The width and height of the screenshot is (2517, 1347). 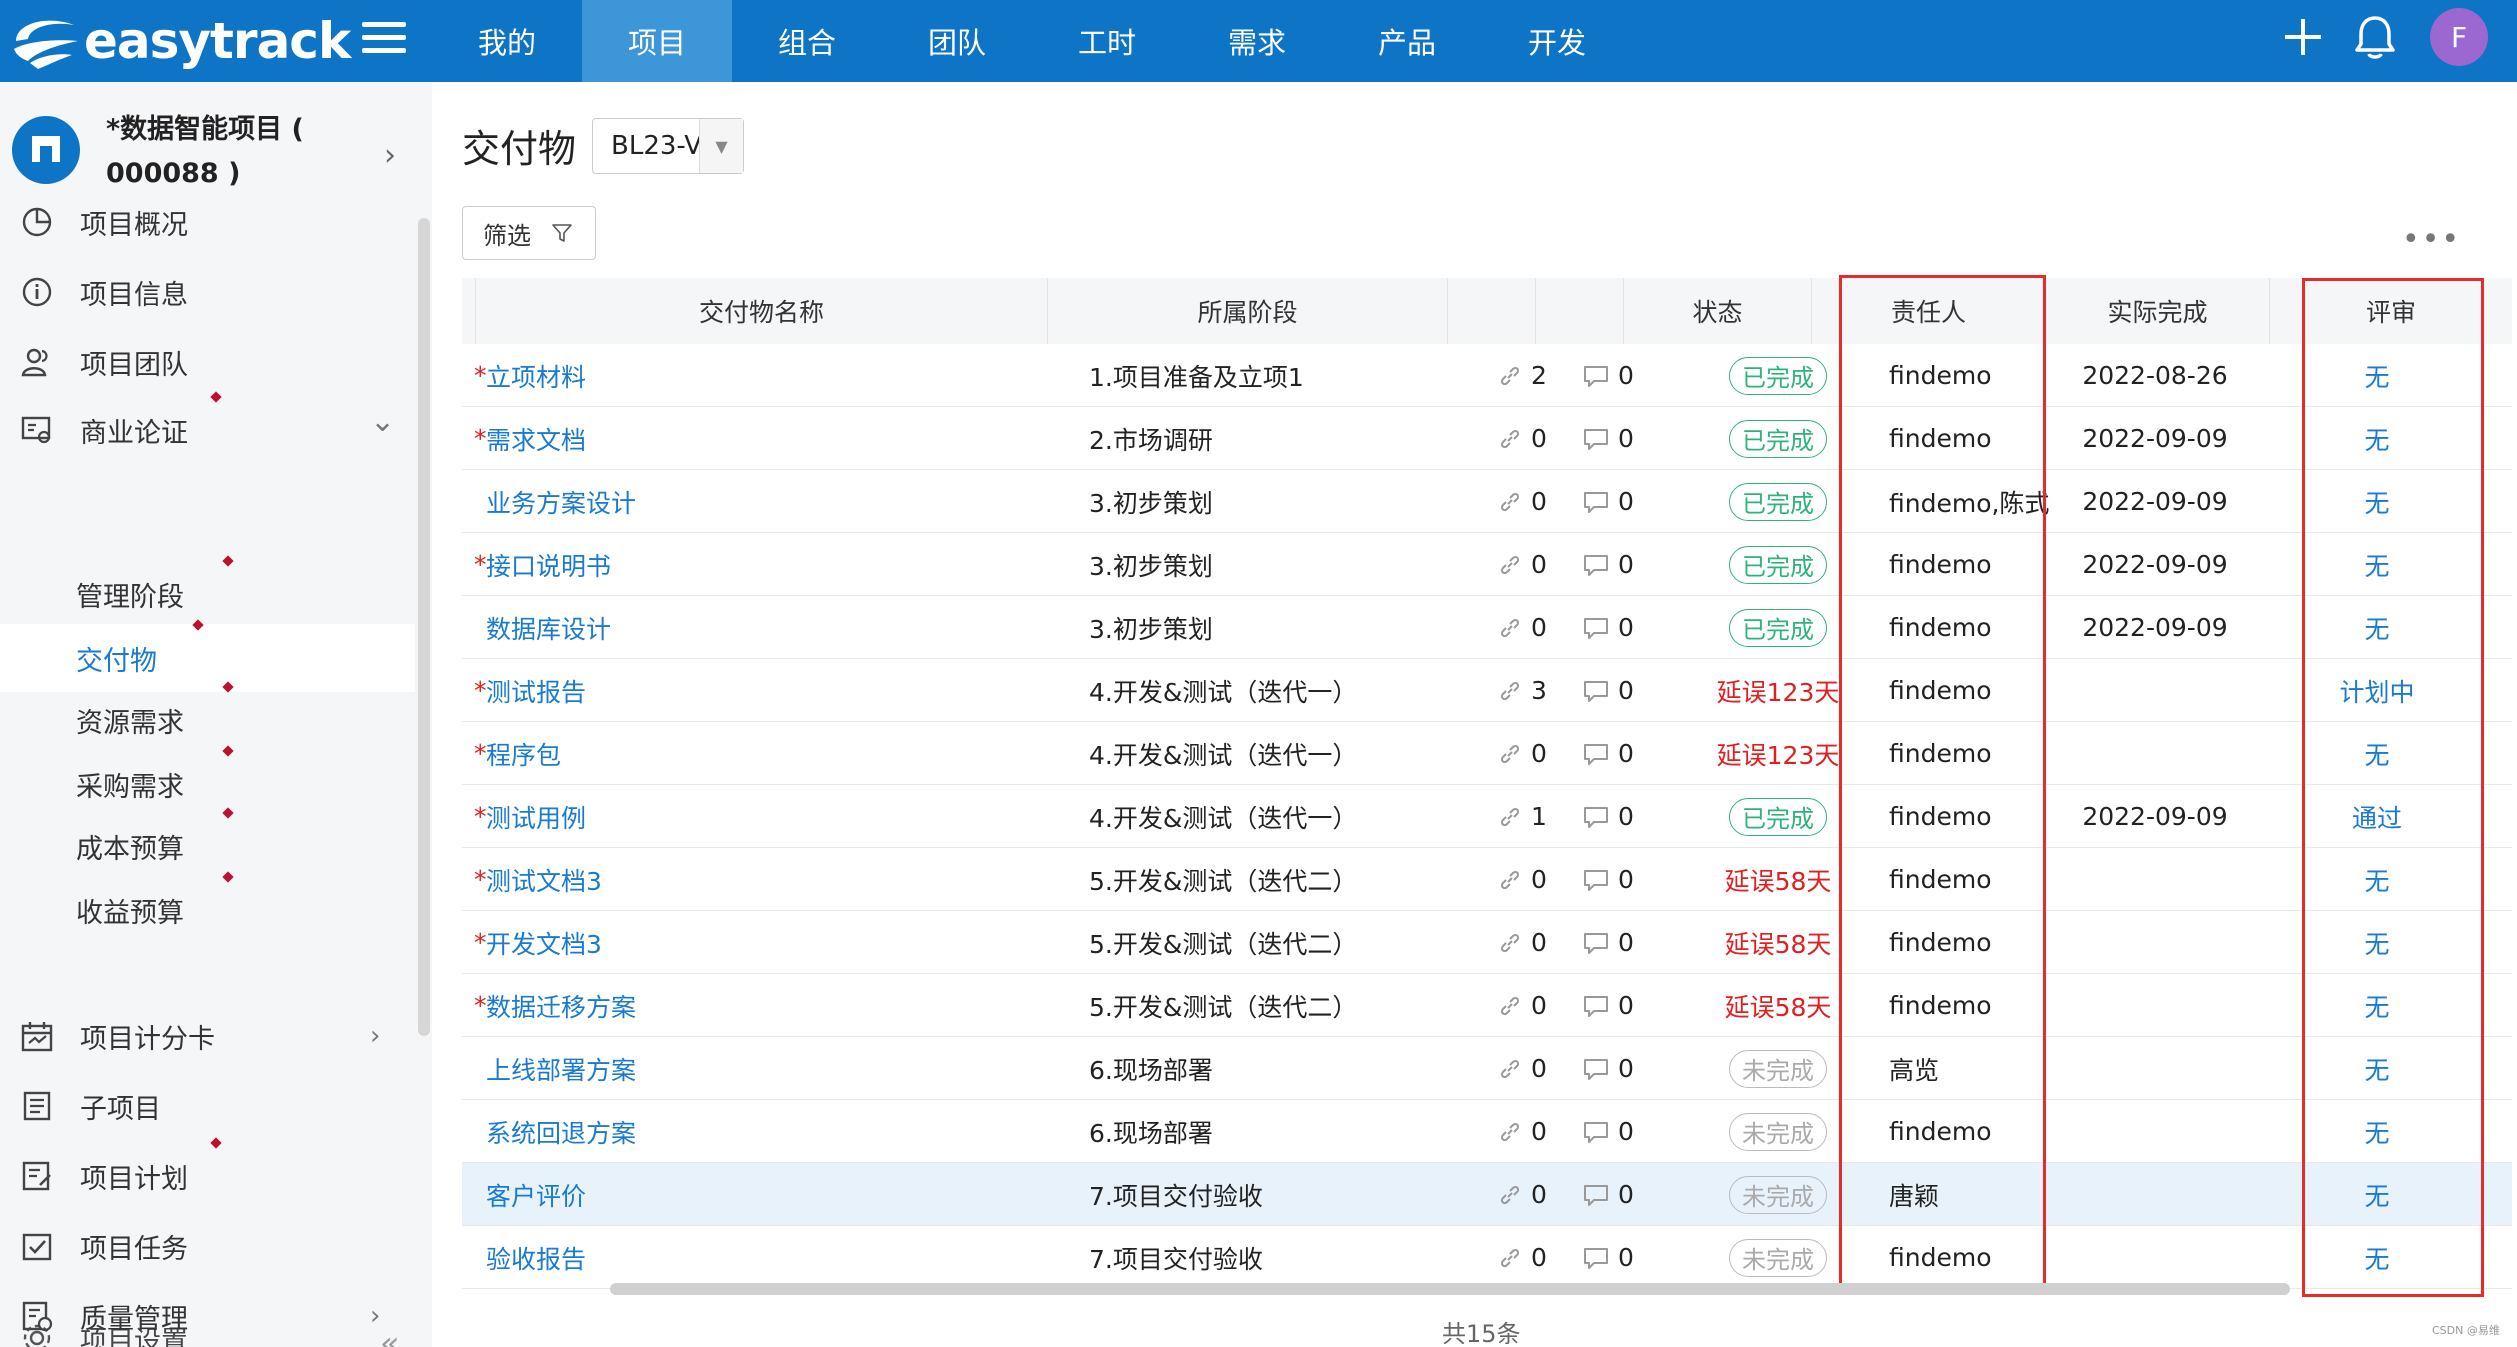 What do you see at coordinates (207, 362) in the screenshot?
I see `sidebar-item: 项目团队` at bounding box center [207, 362].